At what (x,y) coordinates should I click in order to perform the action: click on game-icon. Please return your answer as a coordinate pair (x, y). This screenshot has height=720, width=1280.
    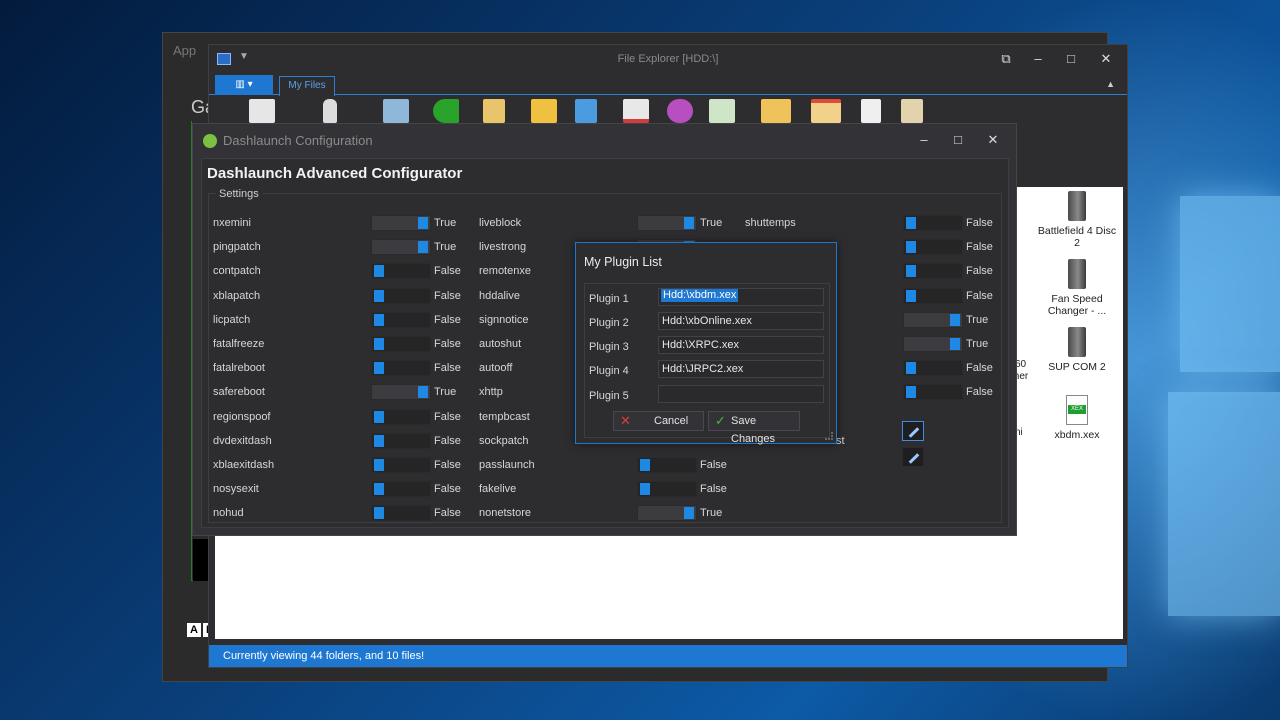
    Looking at the image, I should click on (680, 111).